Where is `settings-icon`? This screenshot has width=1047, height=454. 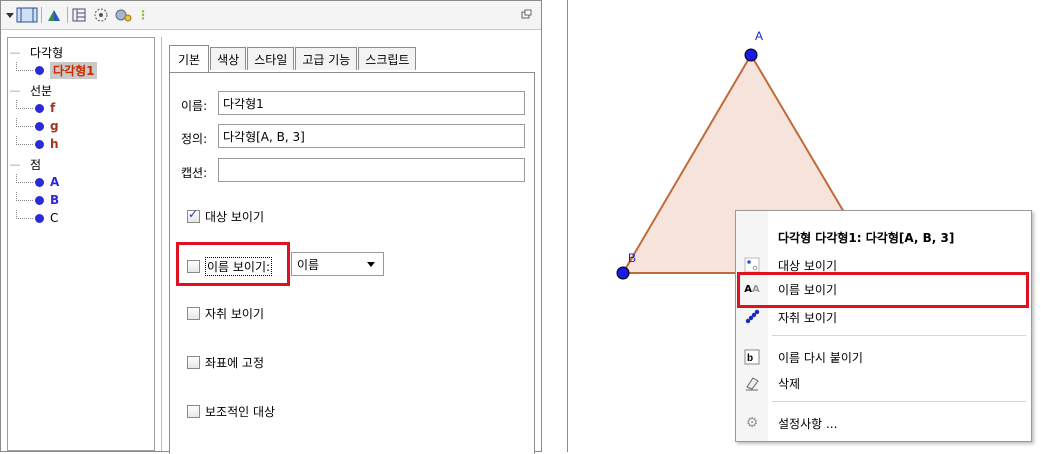 settings-icon is located at coordinates (123, 15).